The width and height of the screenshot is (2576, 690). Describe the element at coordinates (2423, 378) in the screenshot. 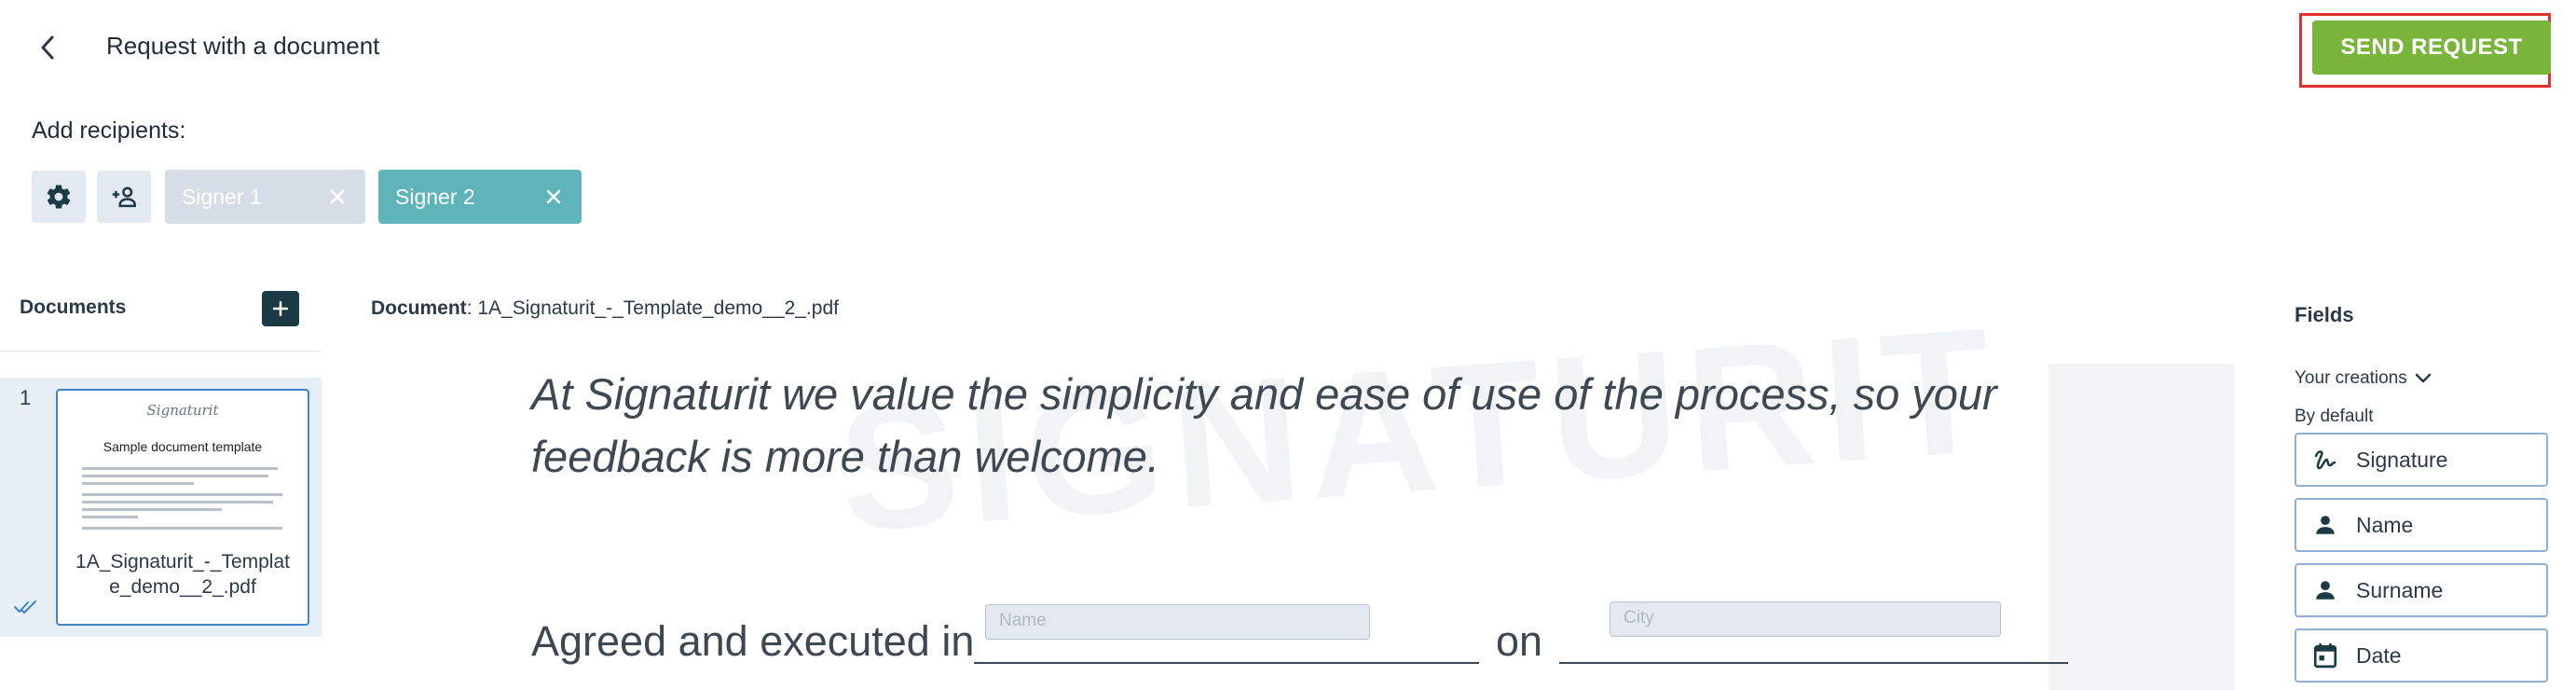

I see `chevron-down-icon` at that location.